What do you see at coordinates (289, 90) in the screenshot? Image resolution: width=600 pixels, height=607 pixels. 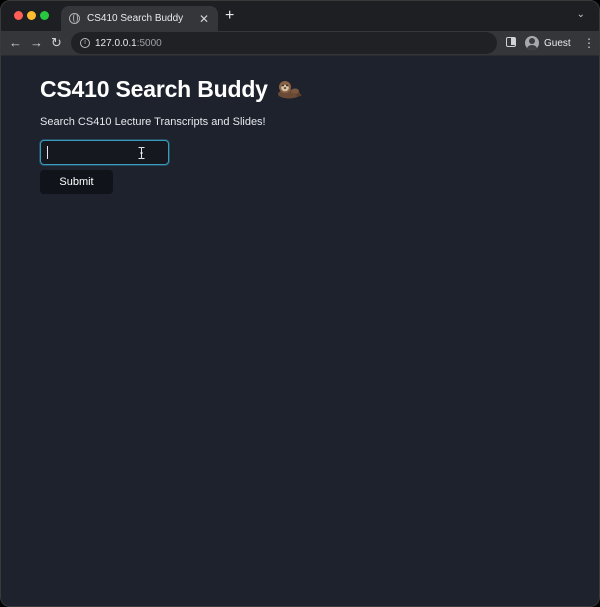 I see `otter-icon` at bounding box center [289, 90].